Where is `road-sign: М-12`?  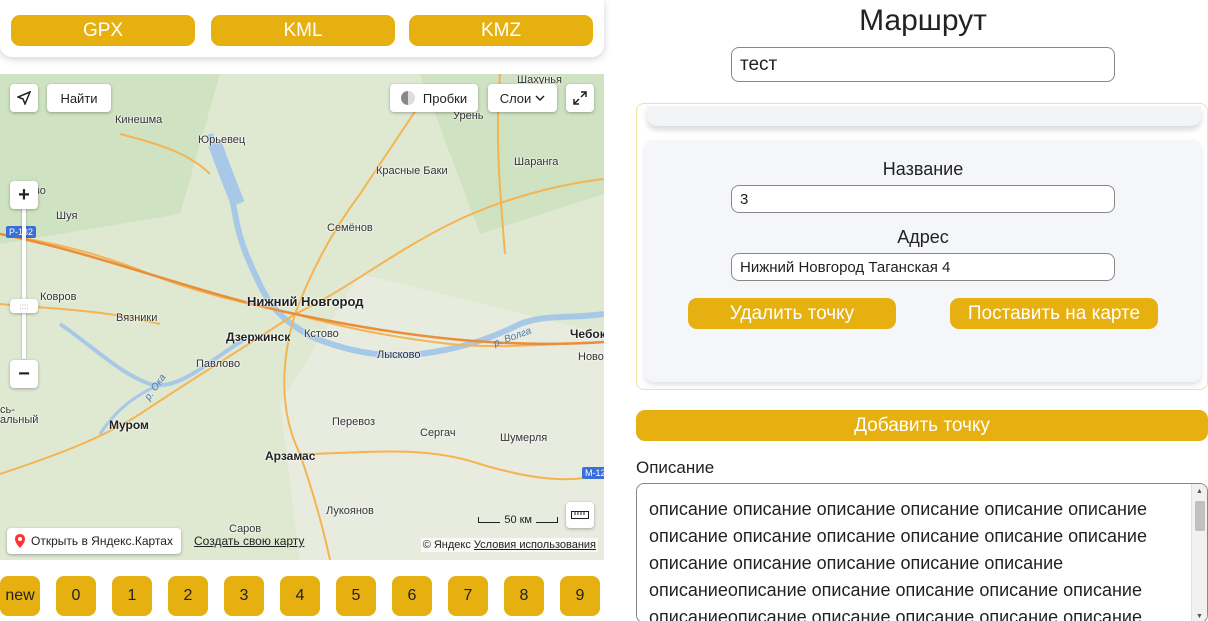
road-sign: М-12 is located at coordinates (593, 473).